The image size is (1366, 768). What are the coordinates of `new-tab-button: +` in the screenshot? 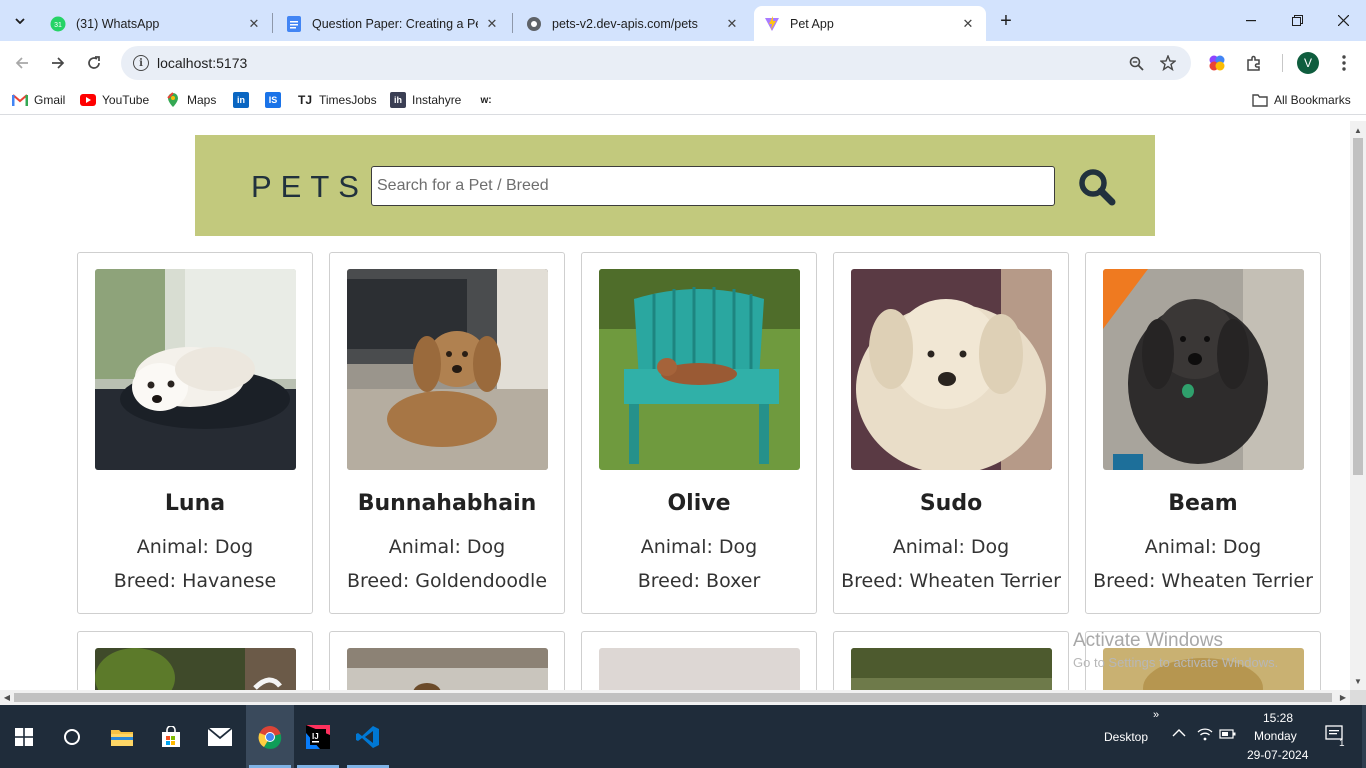 It's located at (1006, 21).